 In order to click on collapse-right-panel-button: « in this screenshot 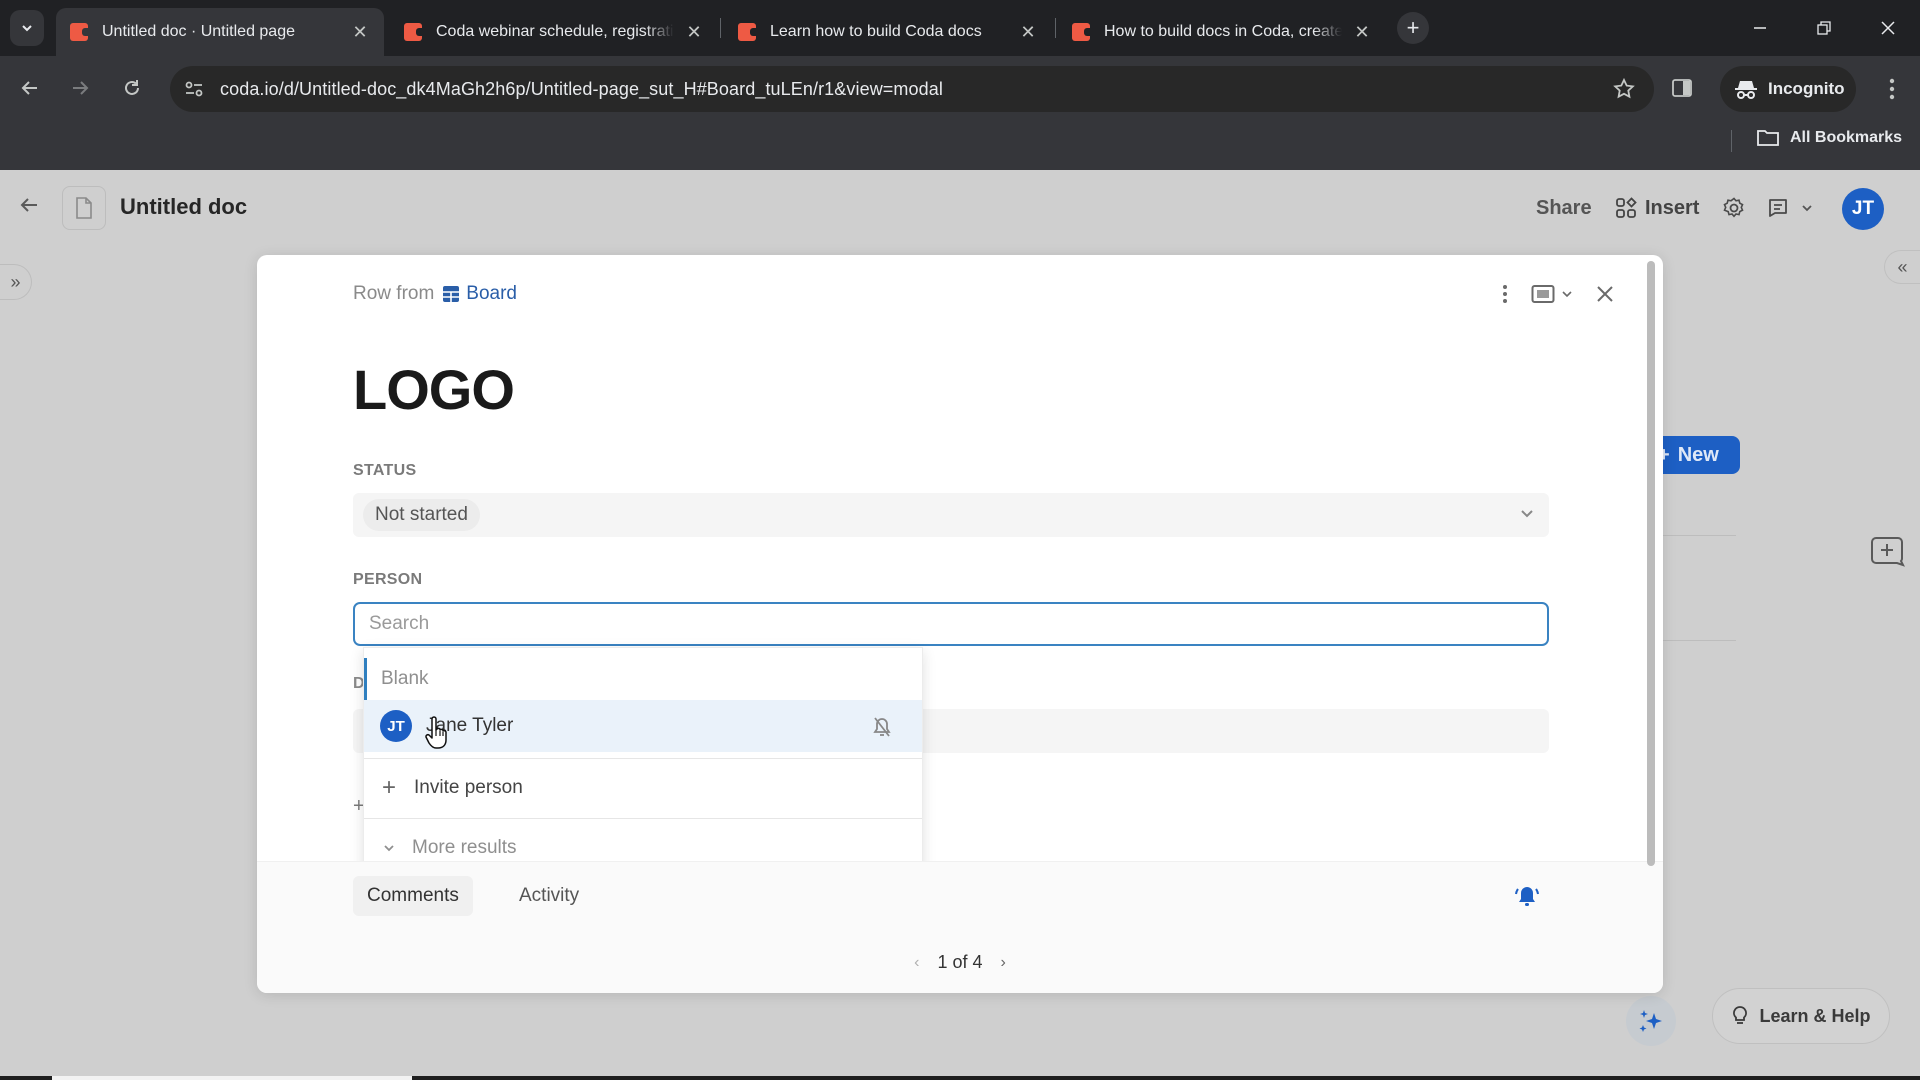, I will do `click(1902, 267)`.